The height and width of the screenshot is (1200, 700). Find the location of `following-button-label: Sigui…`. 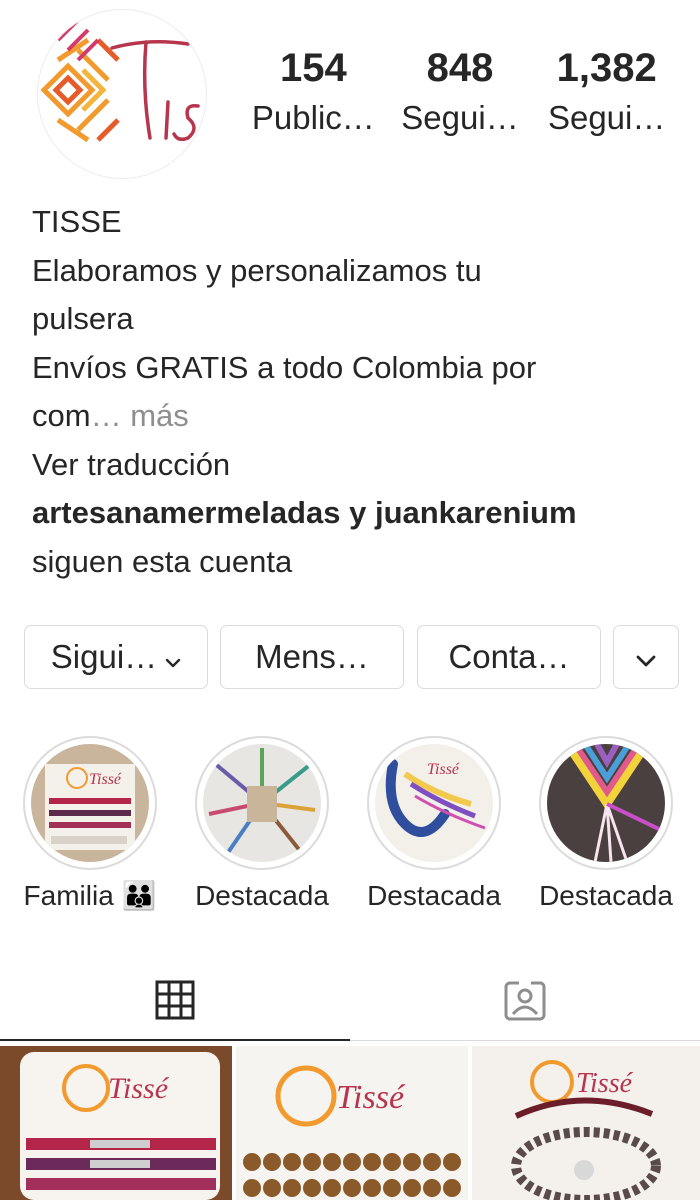

following-button-label: Sigui… is located at coordinates (104, 656).